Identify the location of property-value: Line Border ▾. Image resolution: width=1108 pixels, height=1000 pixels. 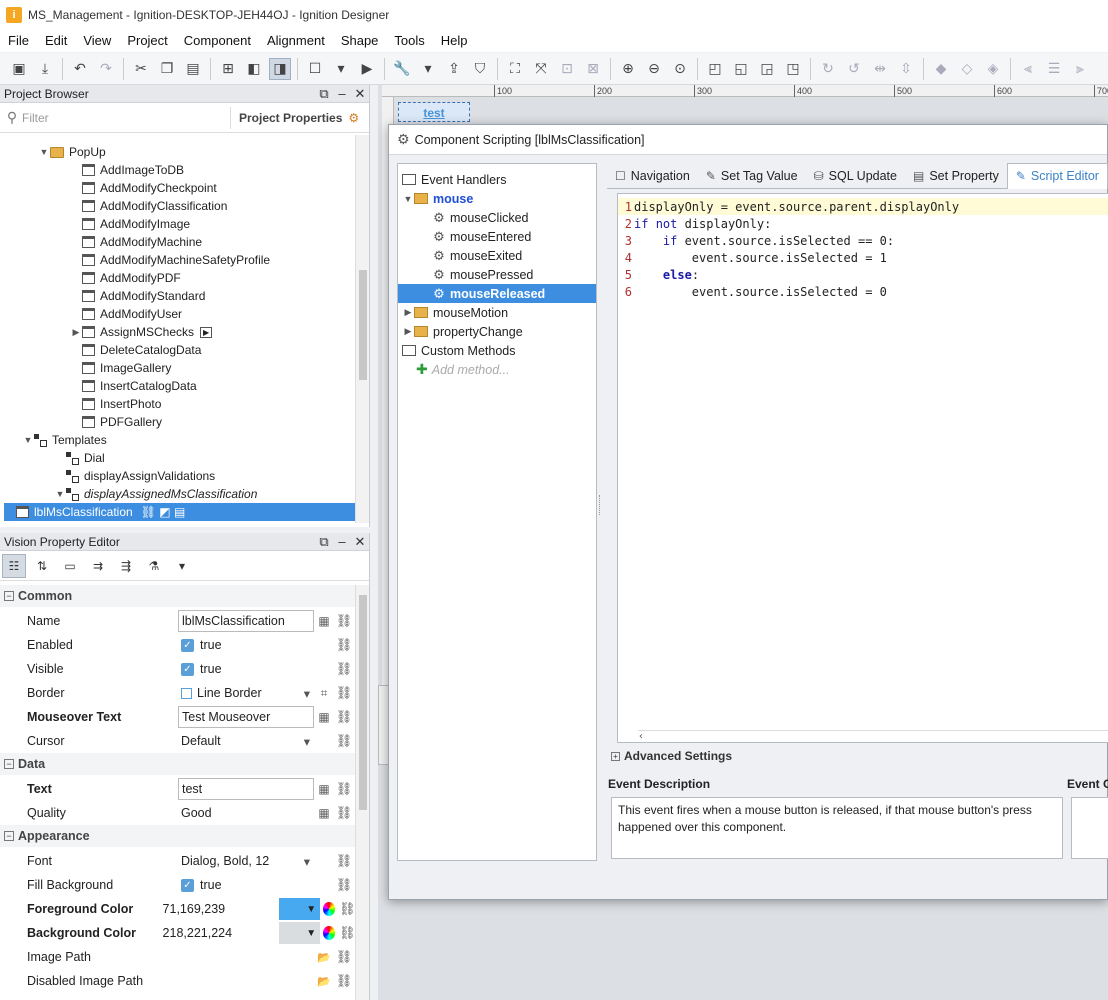
(246, 693).